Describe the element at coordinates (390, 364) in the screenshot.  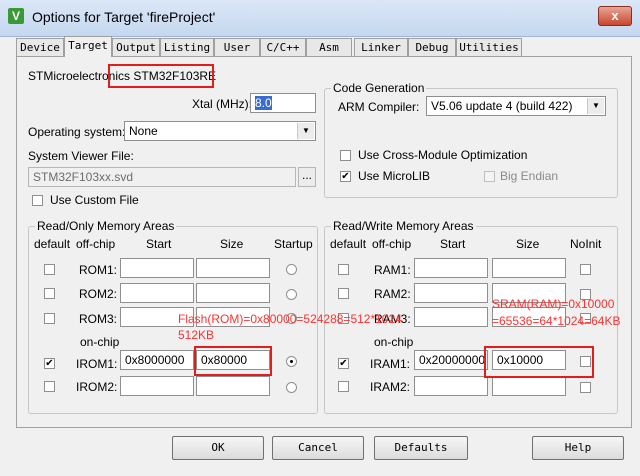
I see `iram1-label: IRAM1:` at that location.